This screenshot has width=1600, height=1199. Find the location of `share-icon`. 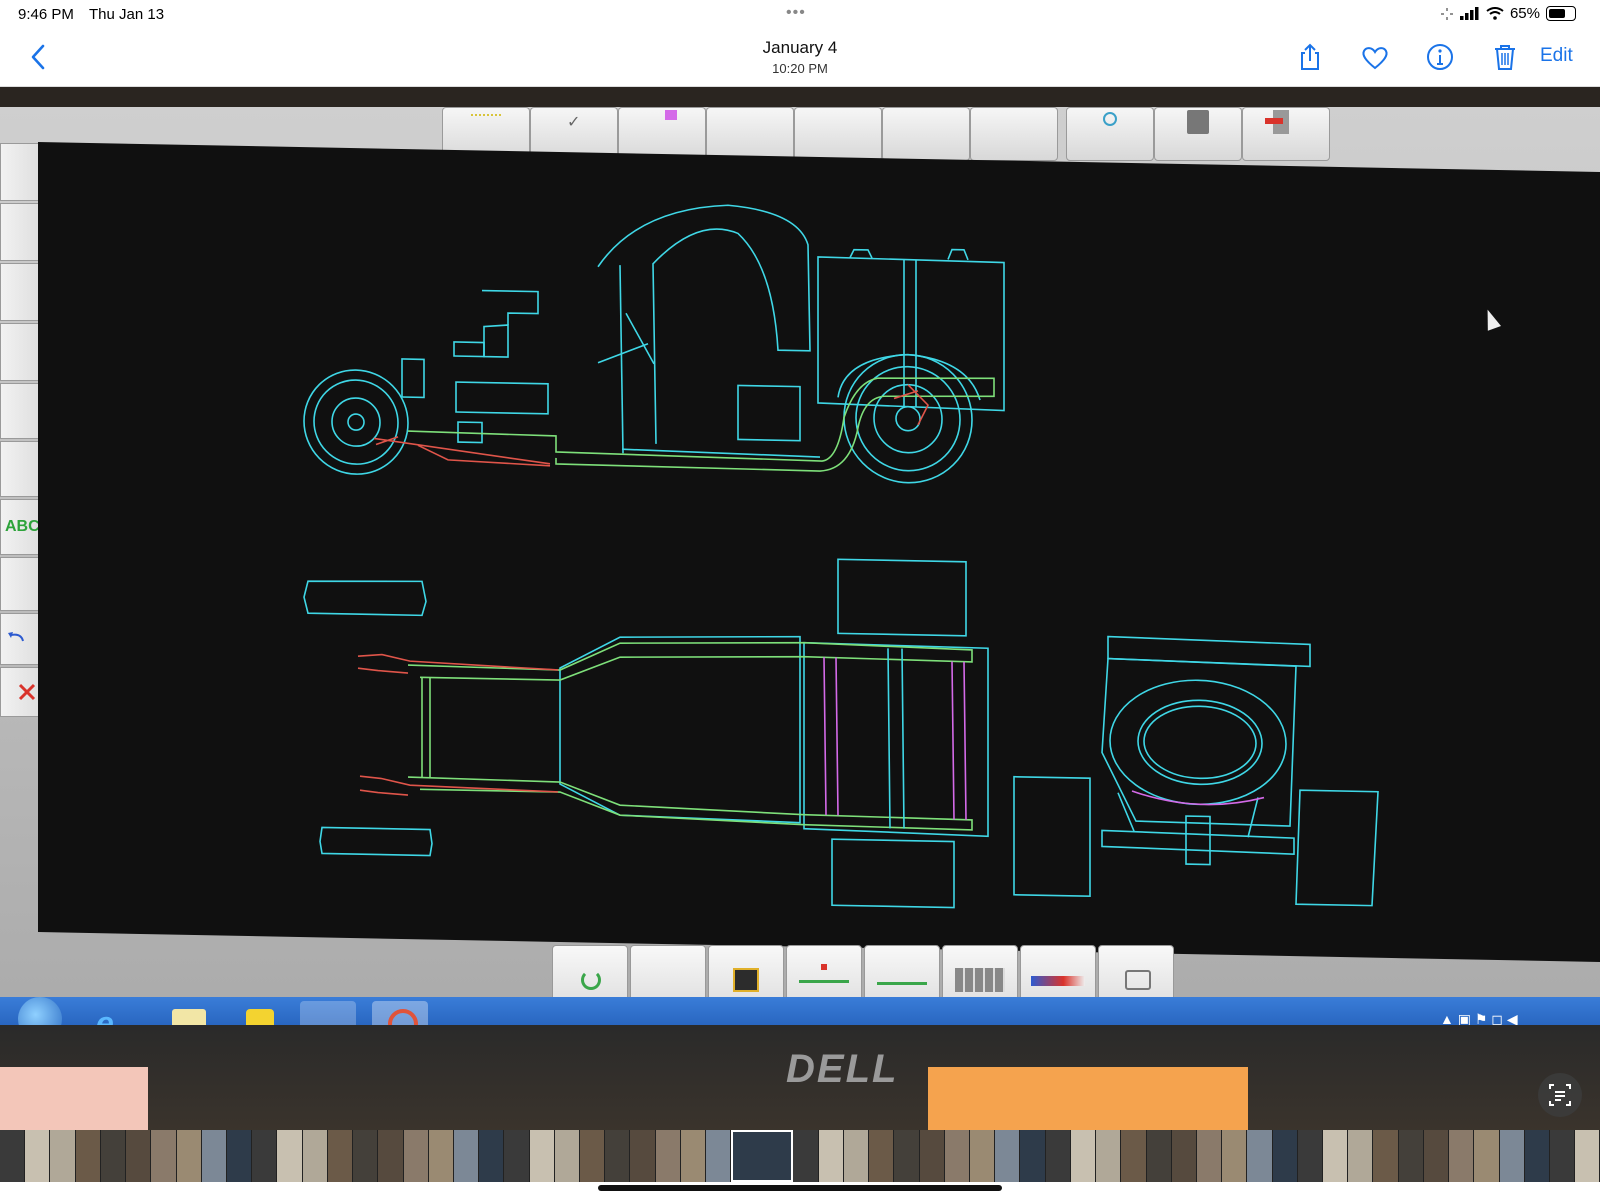

share-icon is located at coordinates (1310, 57).